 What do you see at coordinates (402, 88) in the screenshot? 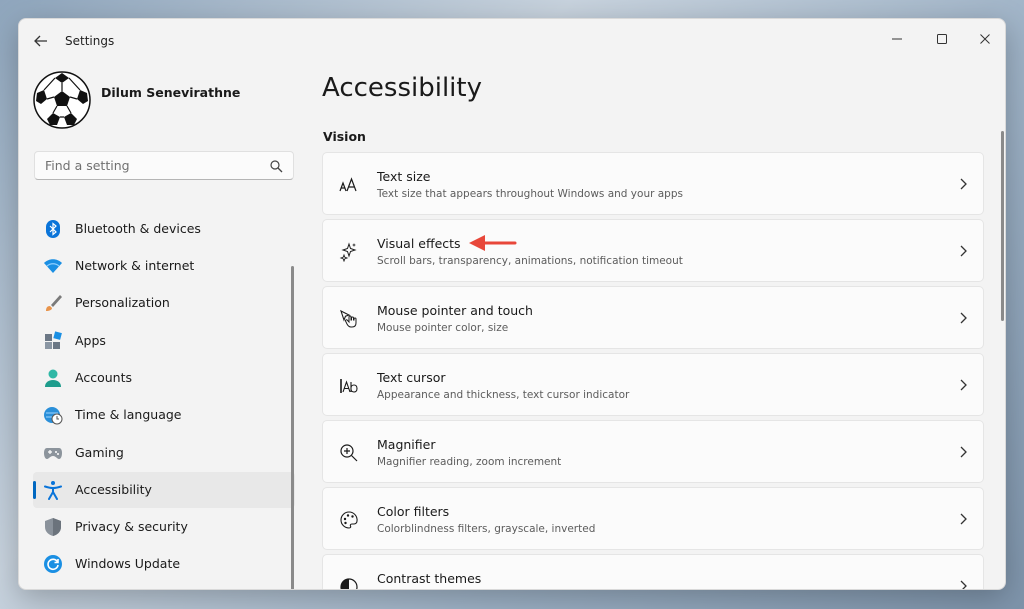
I see `page-title: Accessibility` at bounding box center [402, 88].